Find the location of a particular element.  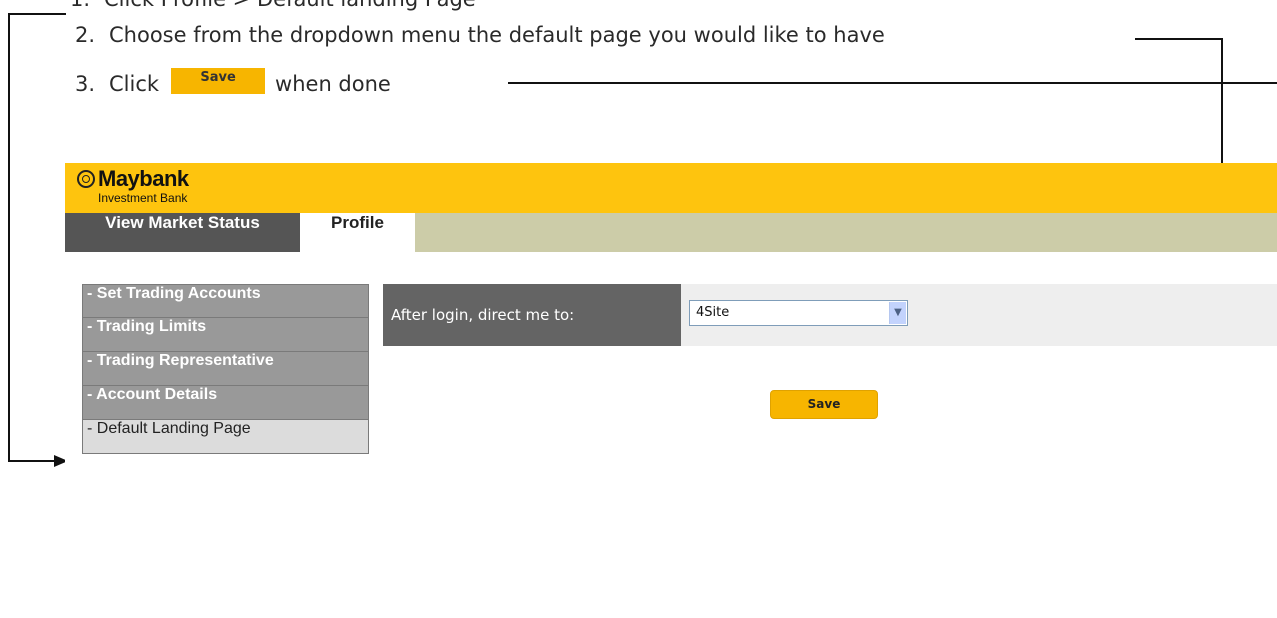

sidebar-item-trading-representative: - Trading Representative is located at coordinates (225, 369).